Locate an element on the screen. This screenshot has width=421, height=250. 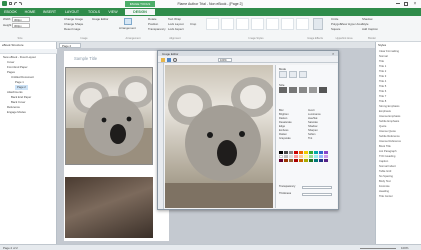
style-item: Title 5 is located at coordinates (382, 86).